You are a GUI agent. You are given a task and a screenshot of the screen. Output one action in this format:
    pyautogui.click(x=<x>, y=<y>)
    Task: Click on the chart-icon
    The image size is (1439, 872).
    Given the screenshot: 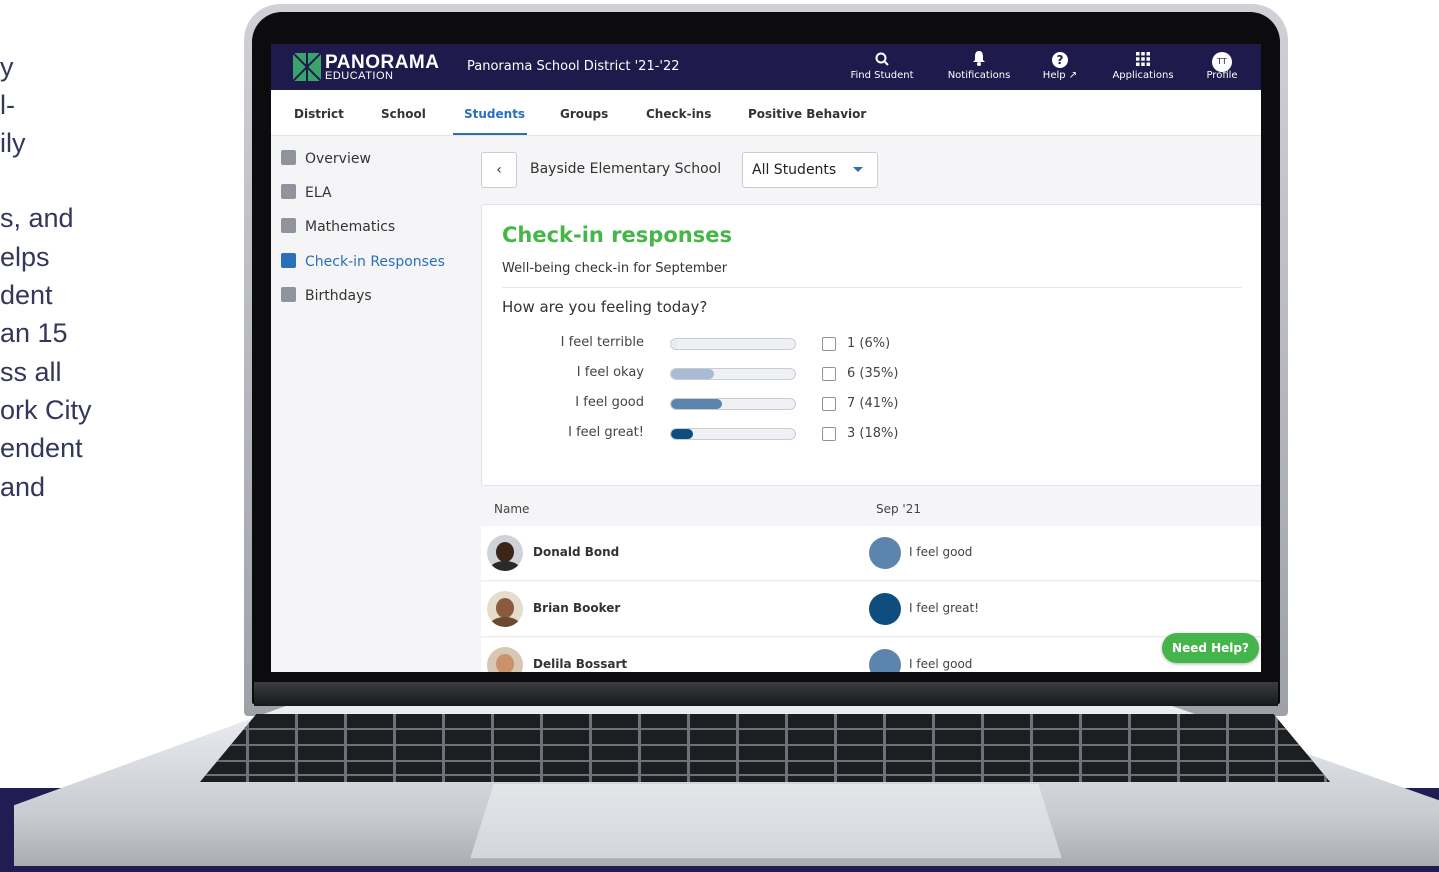 What is the action you would take?
    pyautogui.click(x=288, y=260)
    